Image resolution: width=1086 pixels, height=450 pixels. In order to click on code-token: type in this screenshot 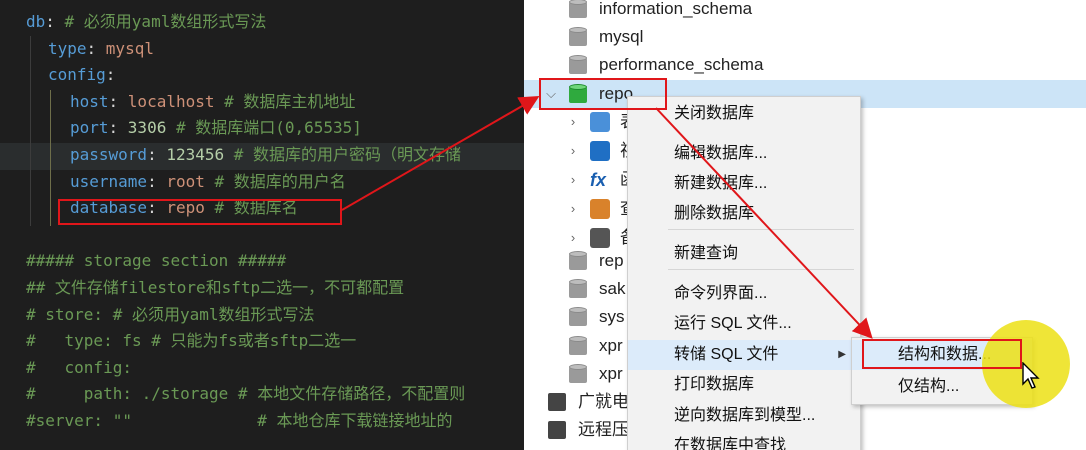, I will do `click(67, 48)`.